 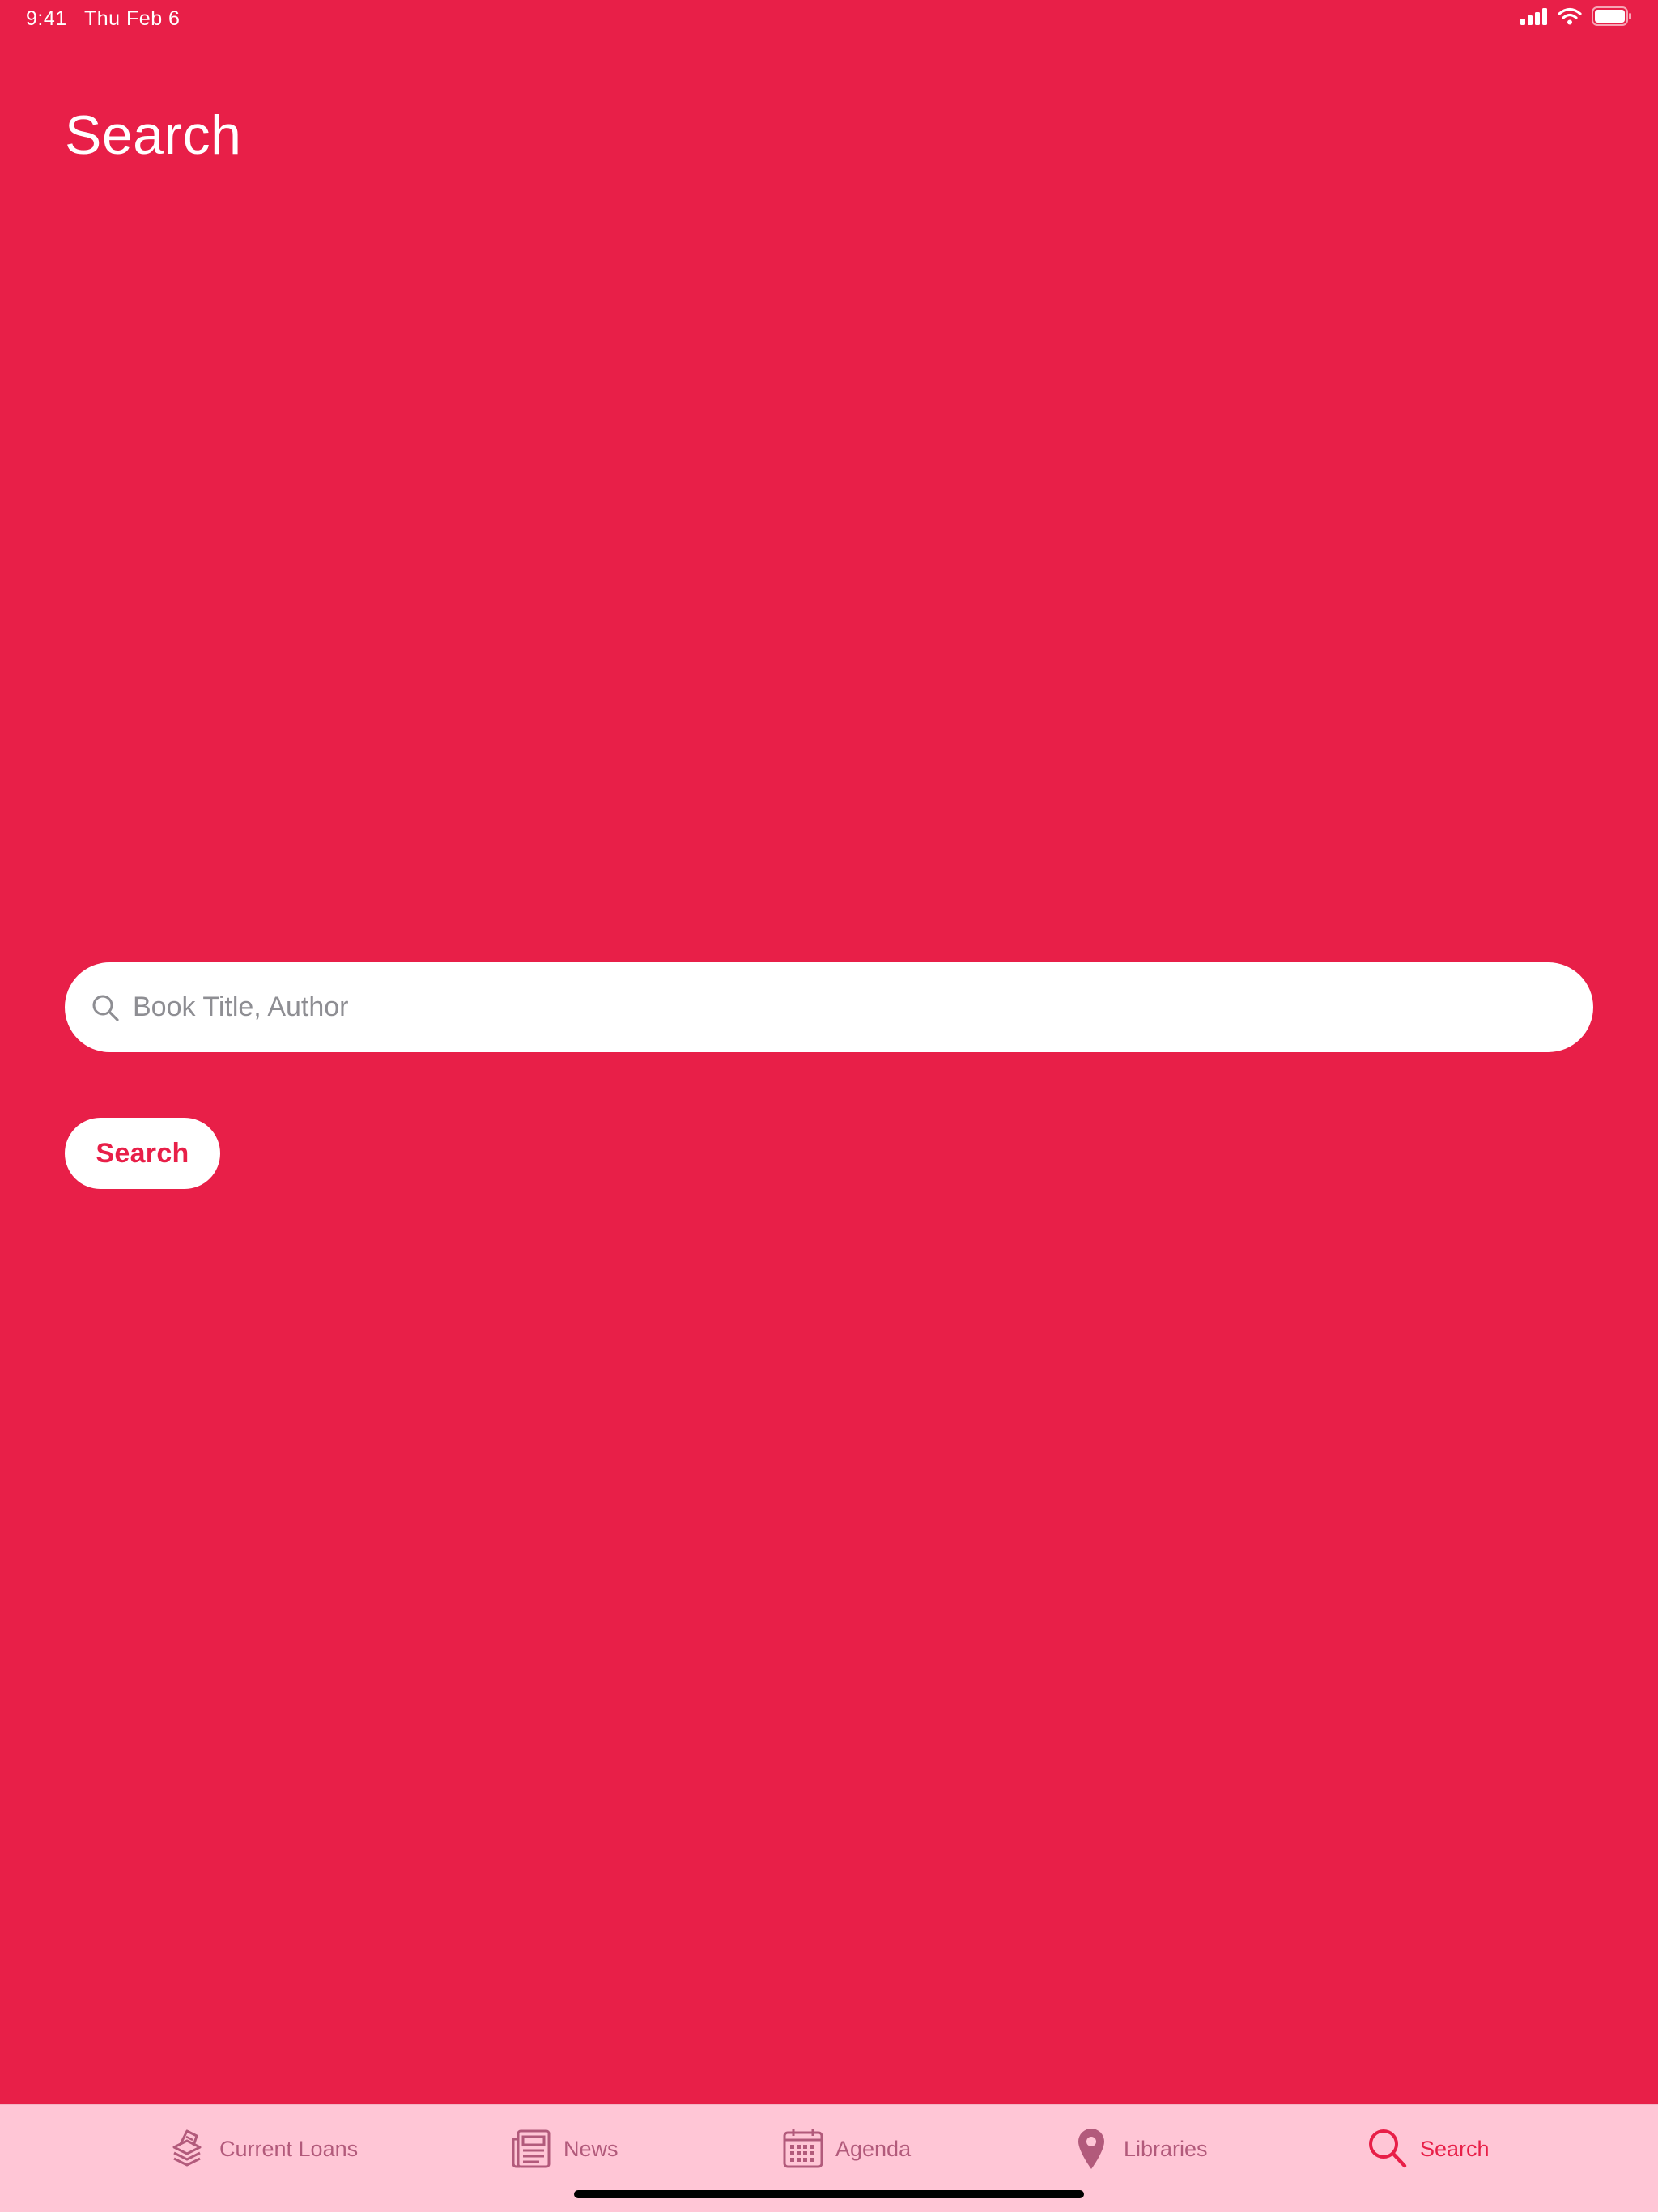 I want to click on tab-libraries: Libraries, so click(x=1139, y=2149).